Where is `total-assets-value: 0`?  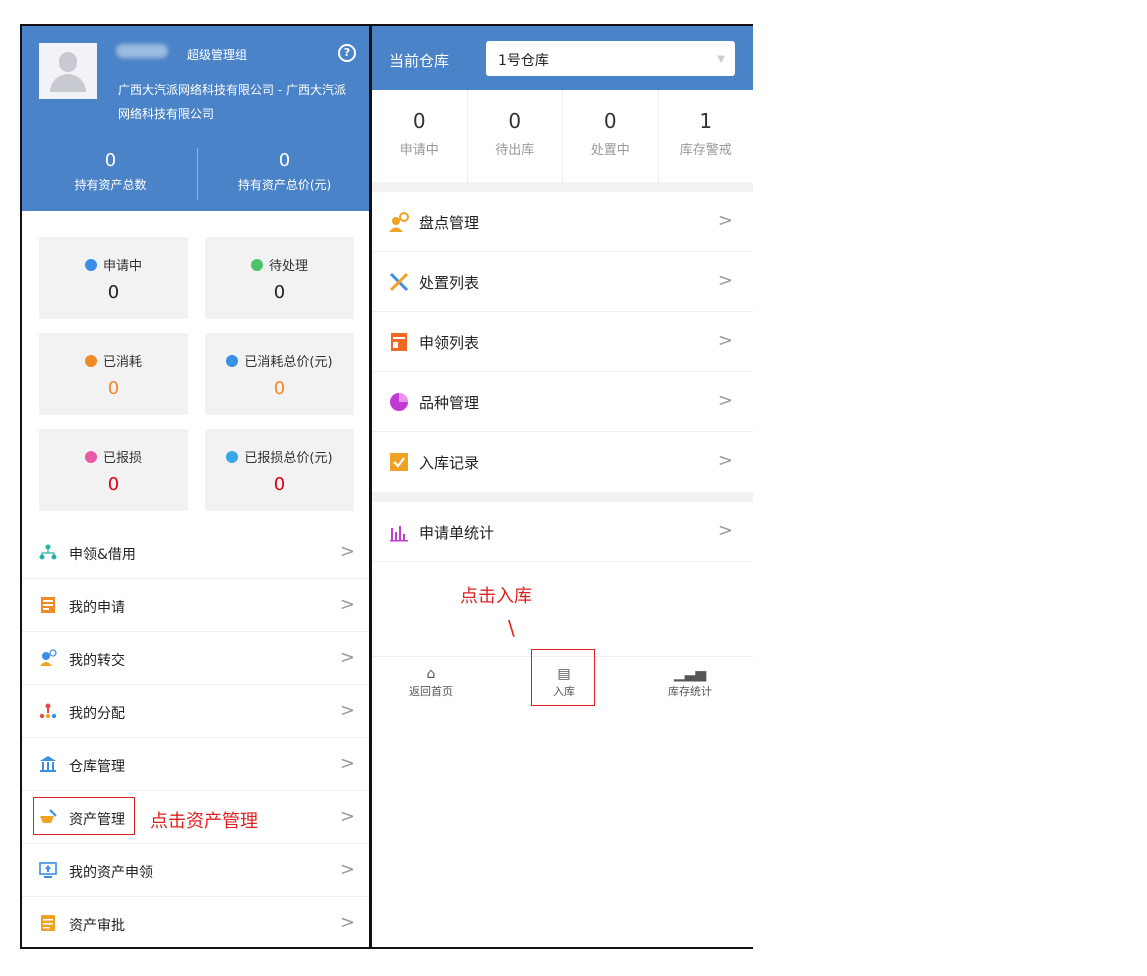 total-assets-value: 0 is located at coordinates (110, 160).